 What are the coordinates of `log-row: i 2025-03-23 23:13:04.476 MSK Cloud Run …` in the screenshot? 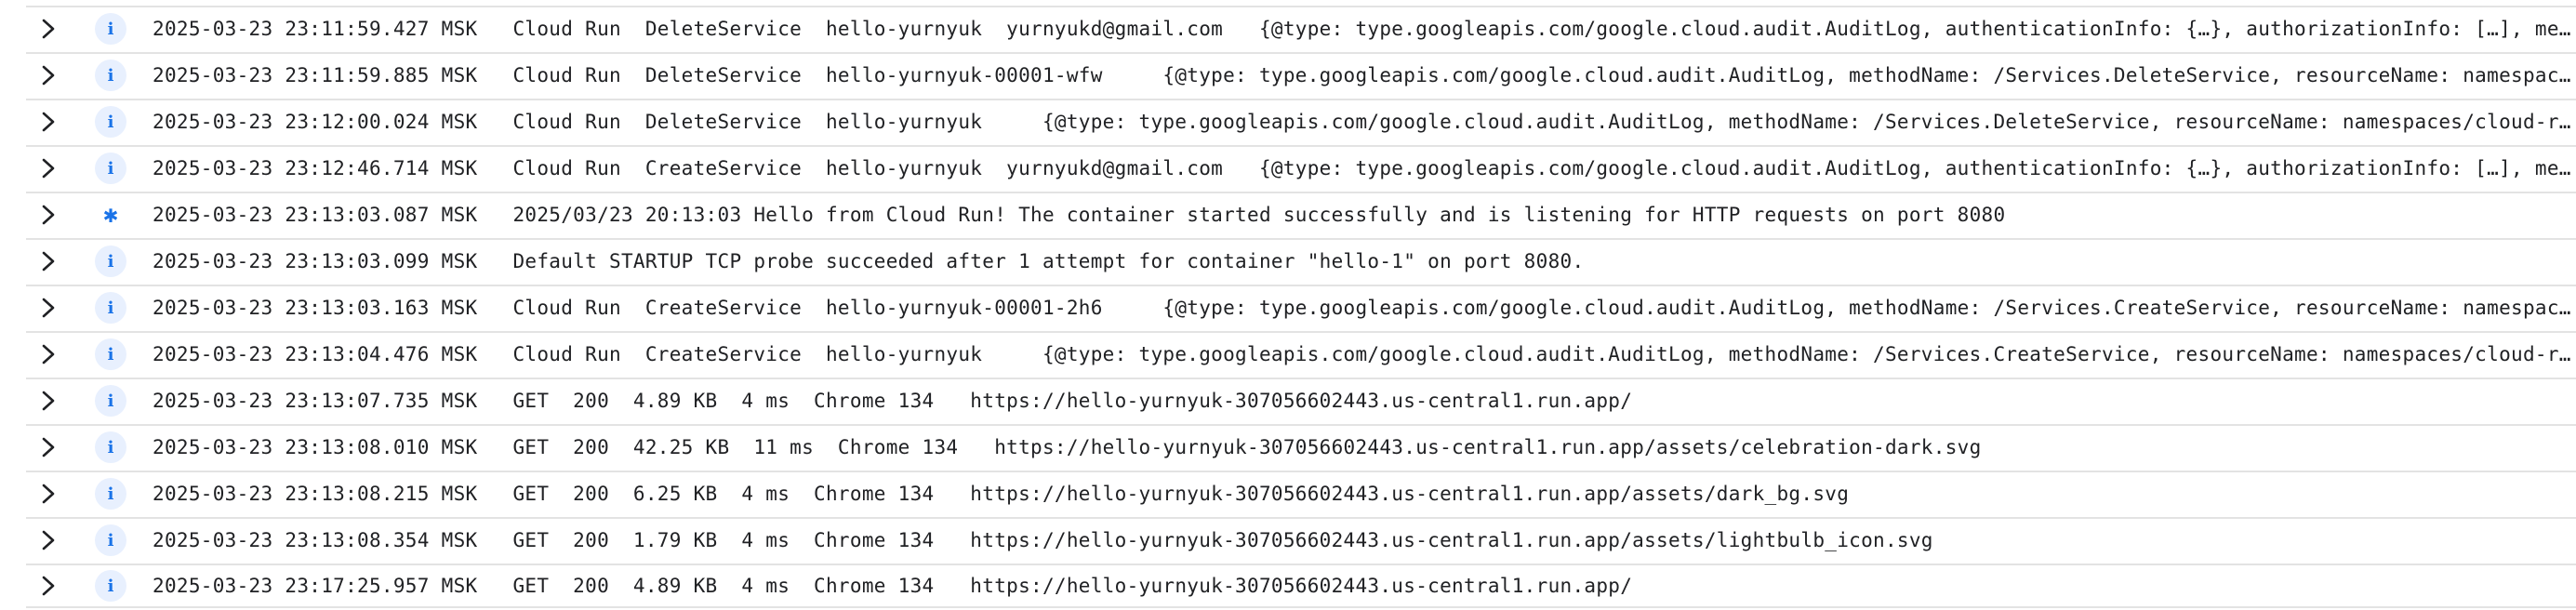 It's located at (1301, 353).